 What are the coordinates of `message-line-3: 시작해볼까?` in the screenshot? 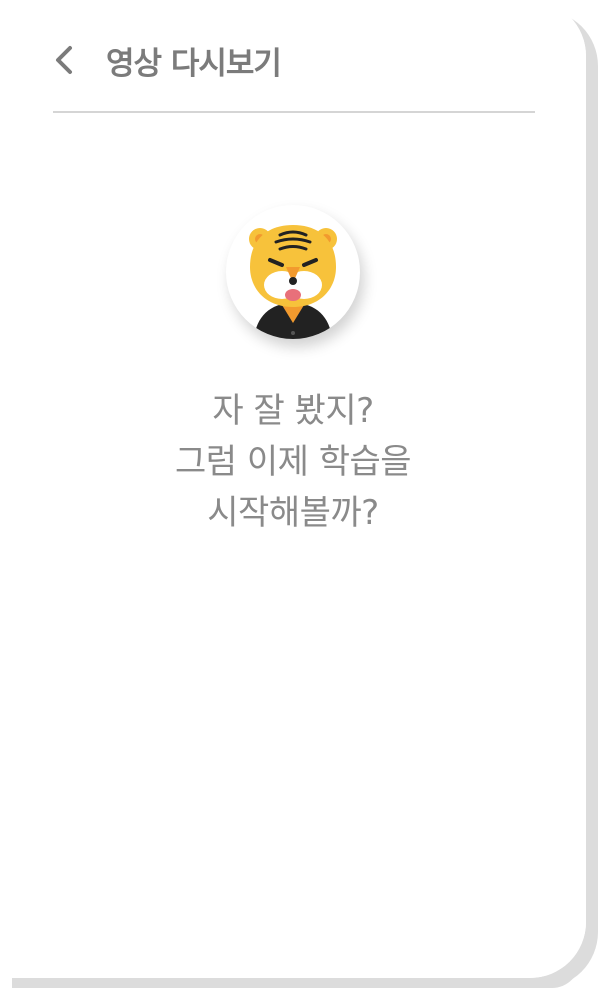 It's located at (293, 513).